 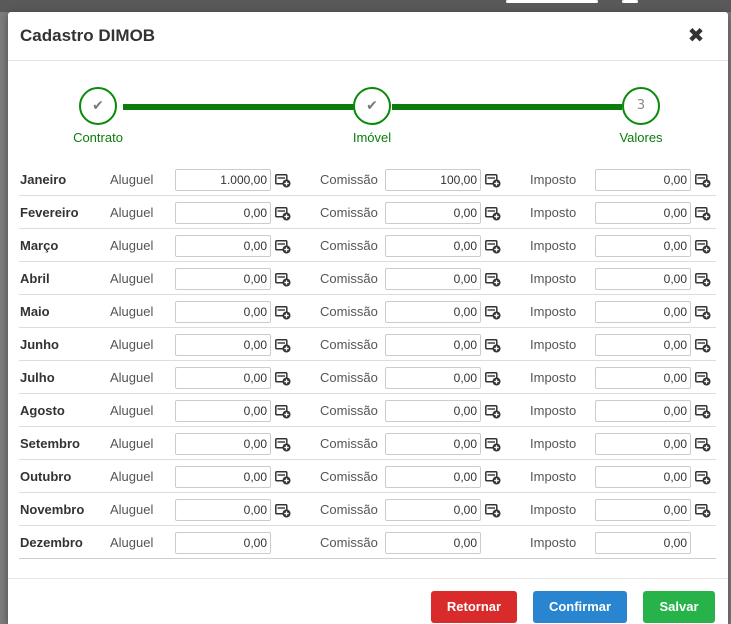 What do you see at coordinates (368, 601) in the screenshot?
I see `dialog-footer: Retornar Confirmar Salvar` at bounding box center [368, 601].